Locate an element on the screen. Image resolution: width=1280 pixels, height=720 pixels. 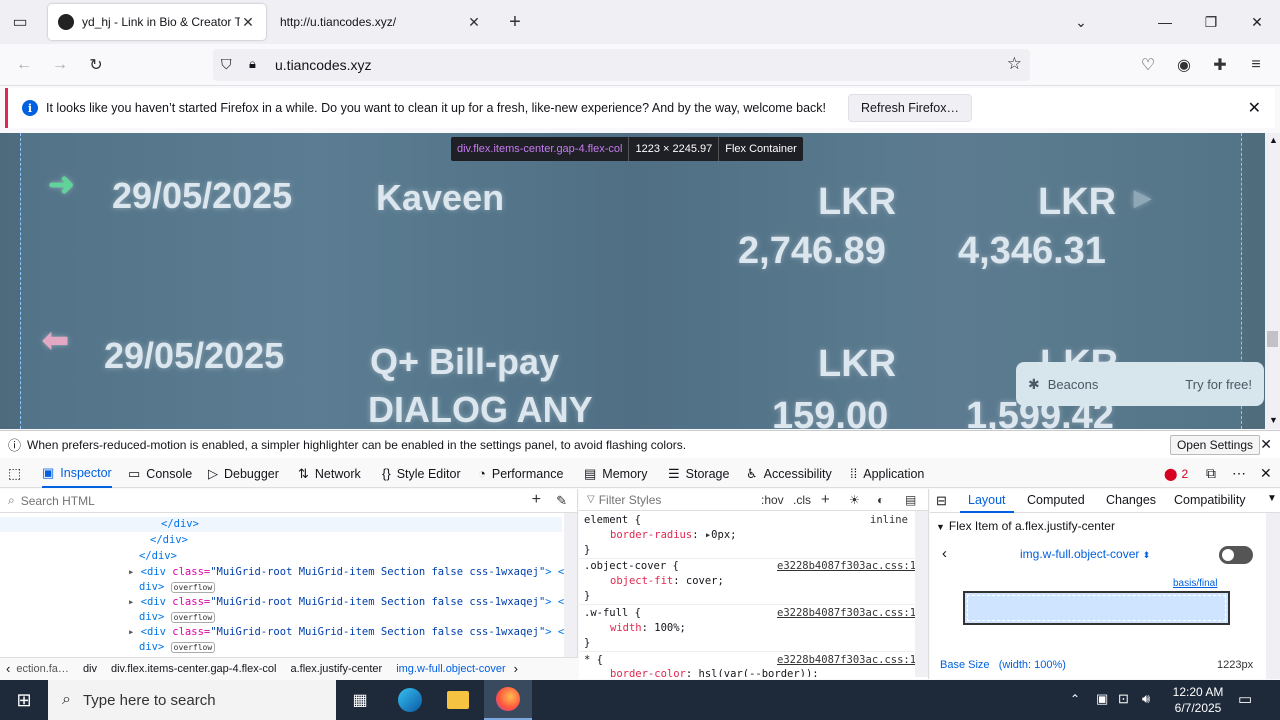
account-icon: ◉ is located at coordinates (1184, 65).